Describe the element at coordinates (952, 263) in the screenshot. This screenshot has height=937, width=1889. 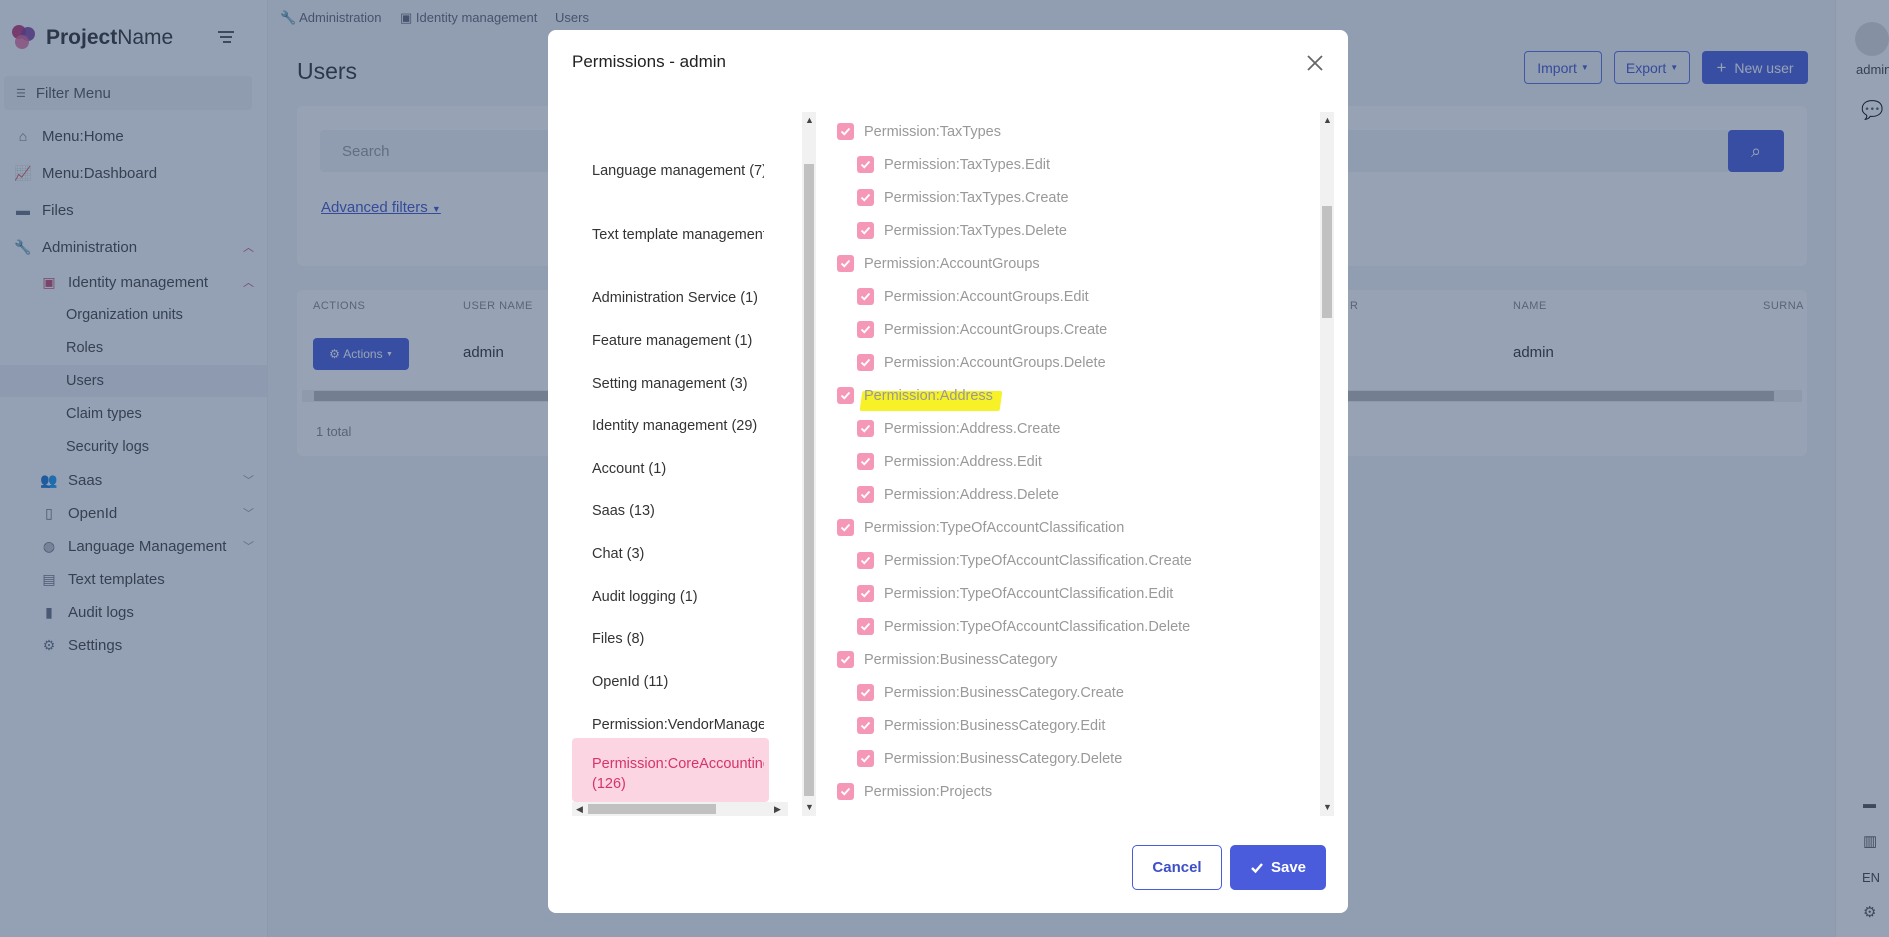
I see `permission-label: Permission:AccountGroups` at that location.